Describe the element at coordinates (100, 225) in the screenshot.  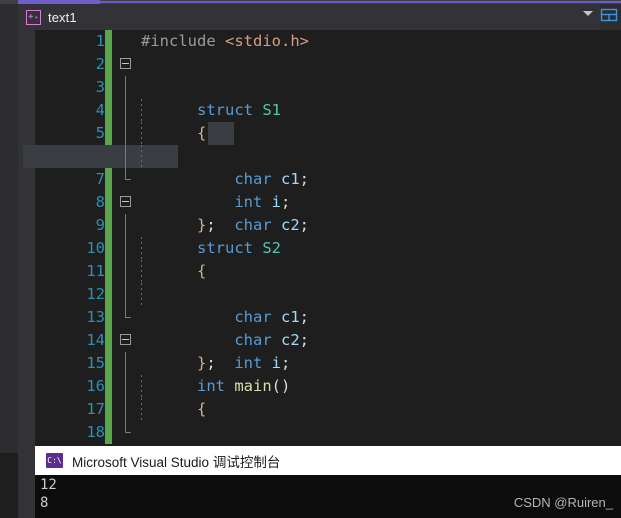
I see `line-number: 9` at that location.